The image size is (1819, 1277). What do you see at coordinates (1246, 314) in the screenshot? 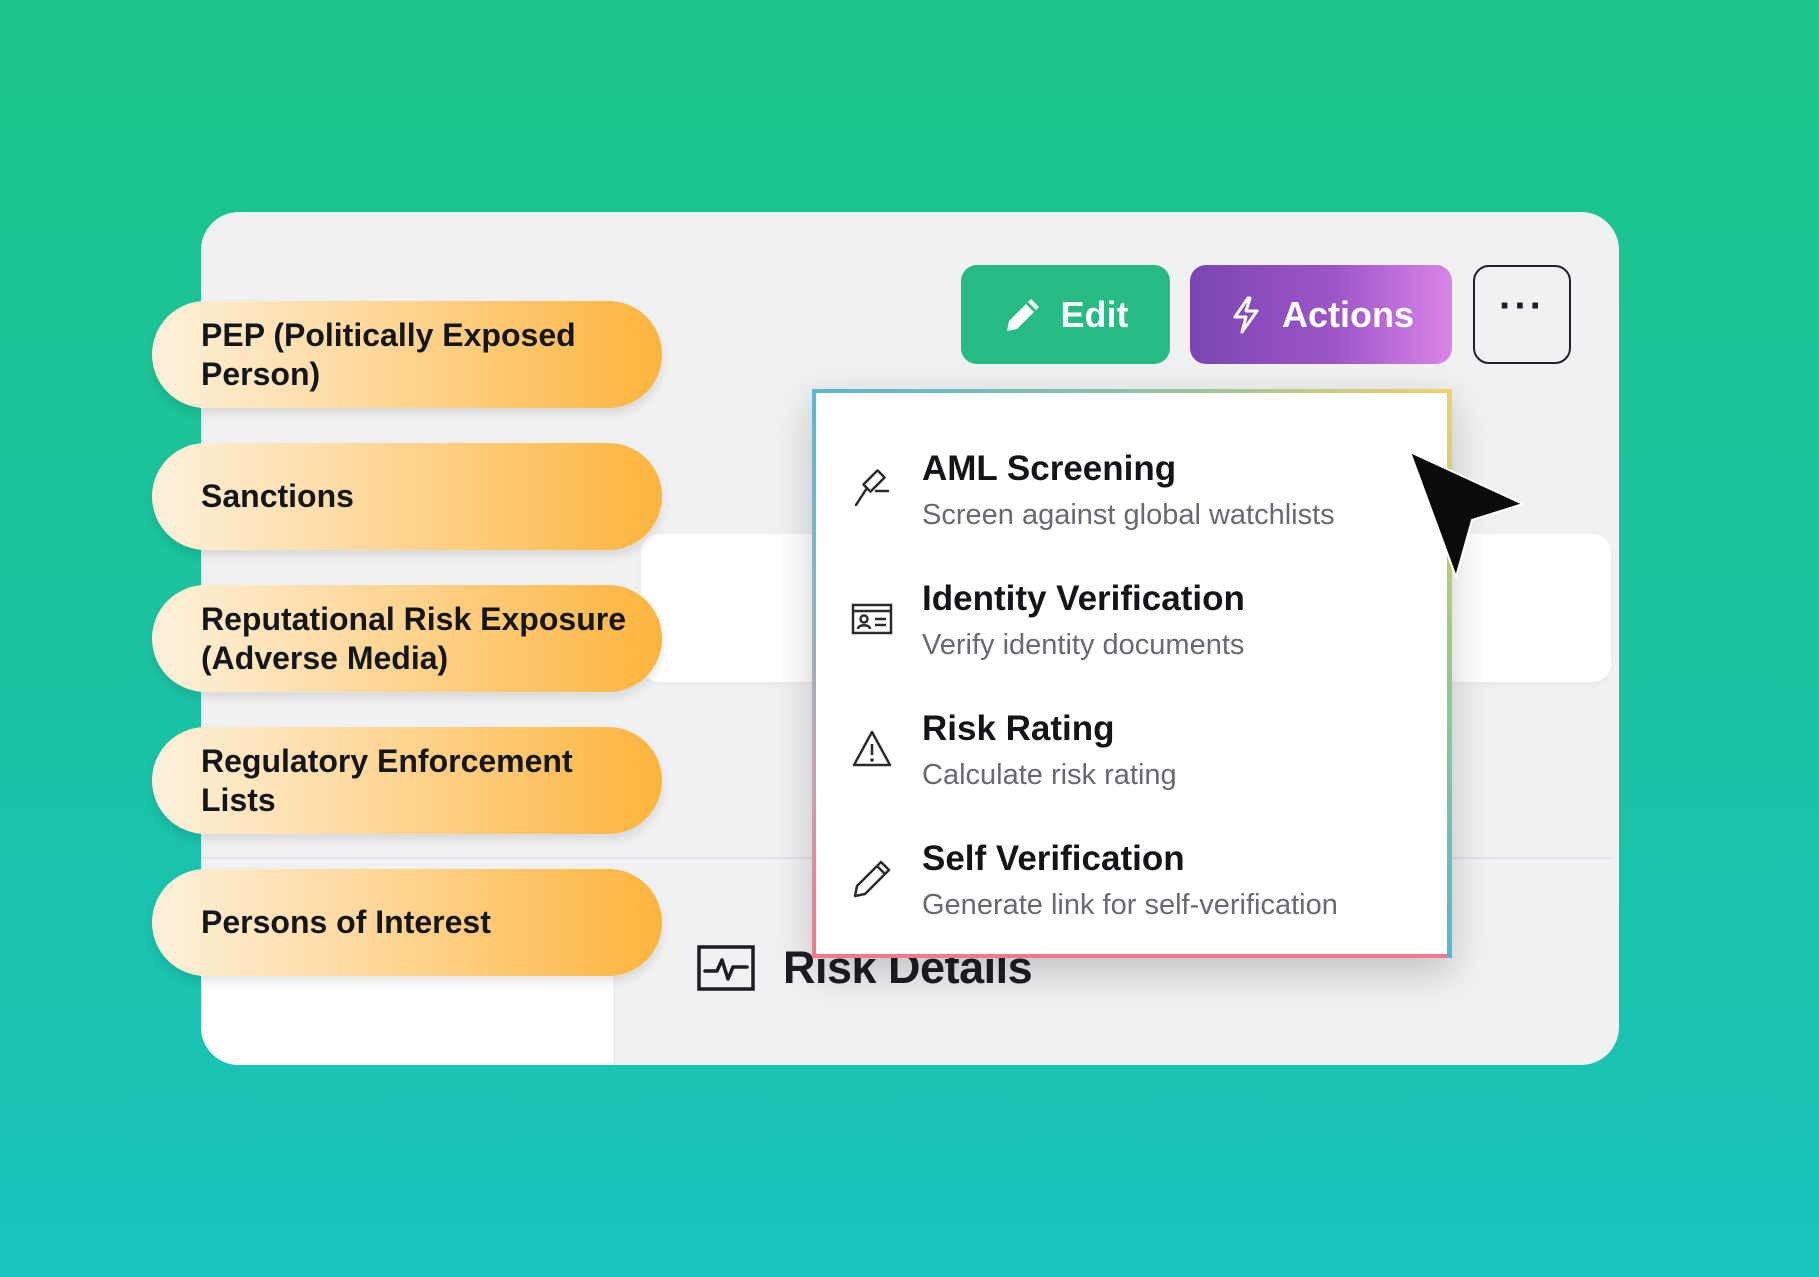
I see `lightning-icon` at bounding box center [1246, 314].